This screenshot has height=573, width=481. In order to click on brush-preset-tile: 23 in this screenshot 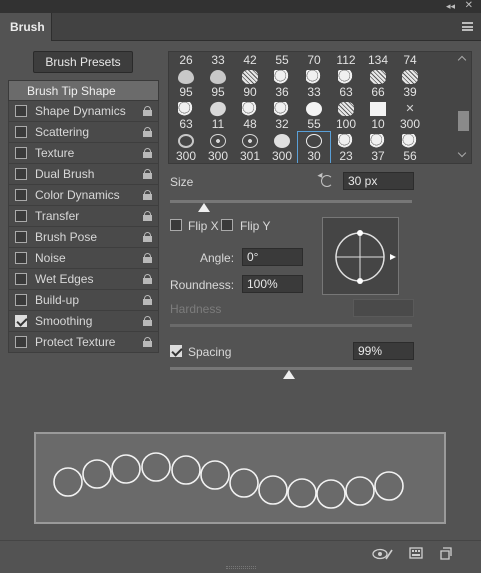, I will do `click(346, 147)`.